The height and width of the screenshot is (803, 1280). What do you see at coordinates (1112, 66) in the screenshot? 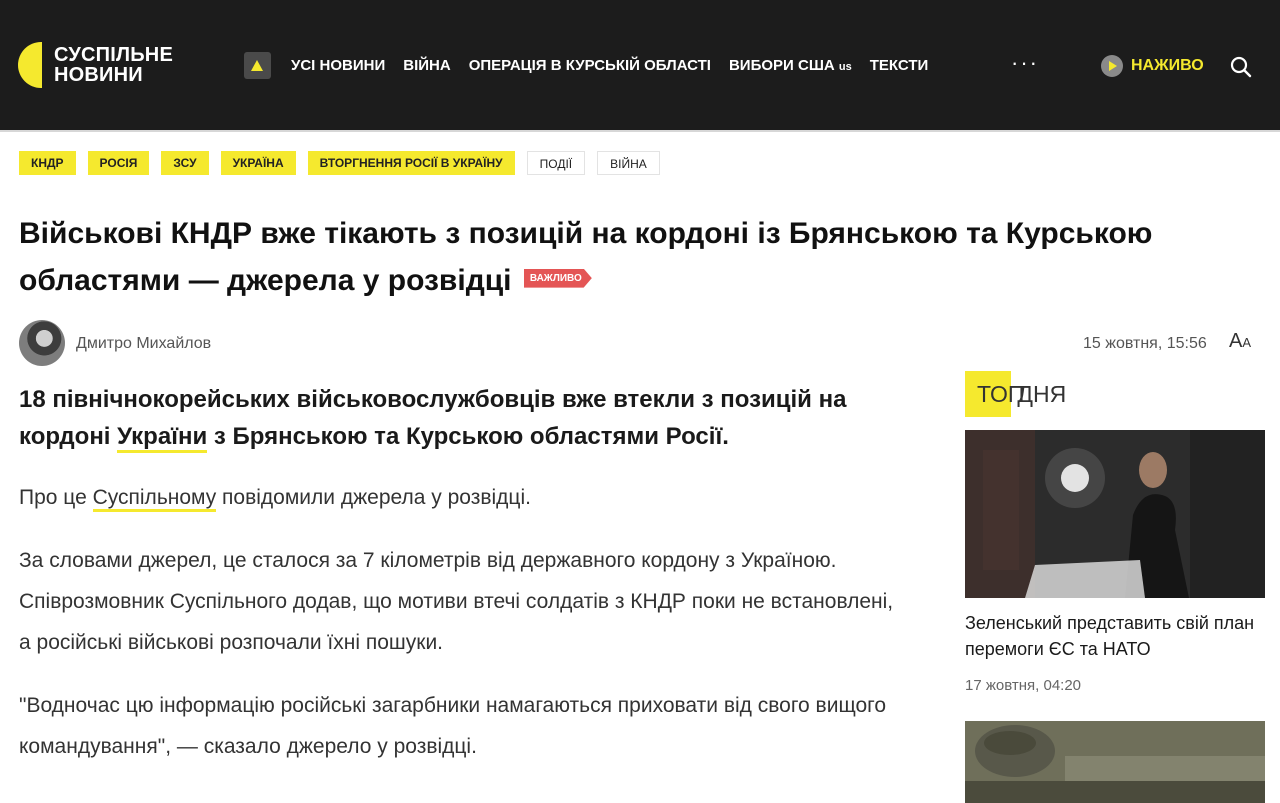
I see `play-icon` at bounding box center [1112, 66].